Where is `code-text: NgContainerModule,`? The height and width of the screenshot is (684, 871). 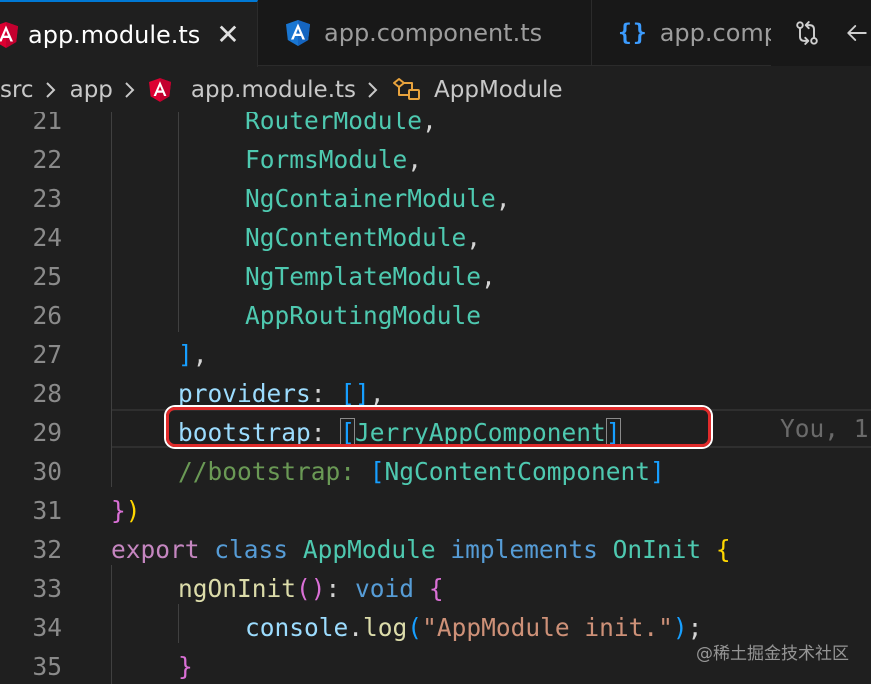
code-text: NgContainerModule, is located at coordinates (378, 198).